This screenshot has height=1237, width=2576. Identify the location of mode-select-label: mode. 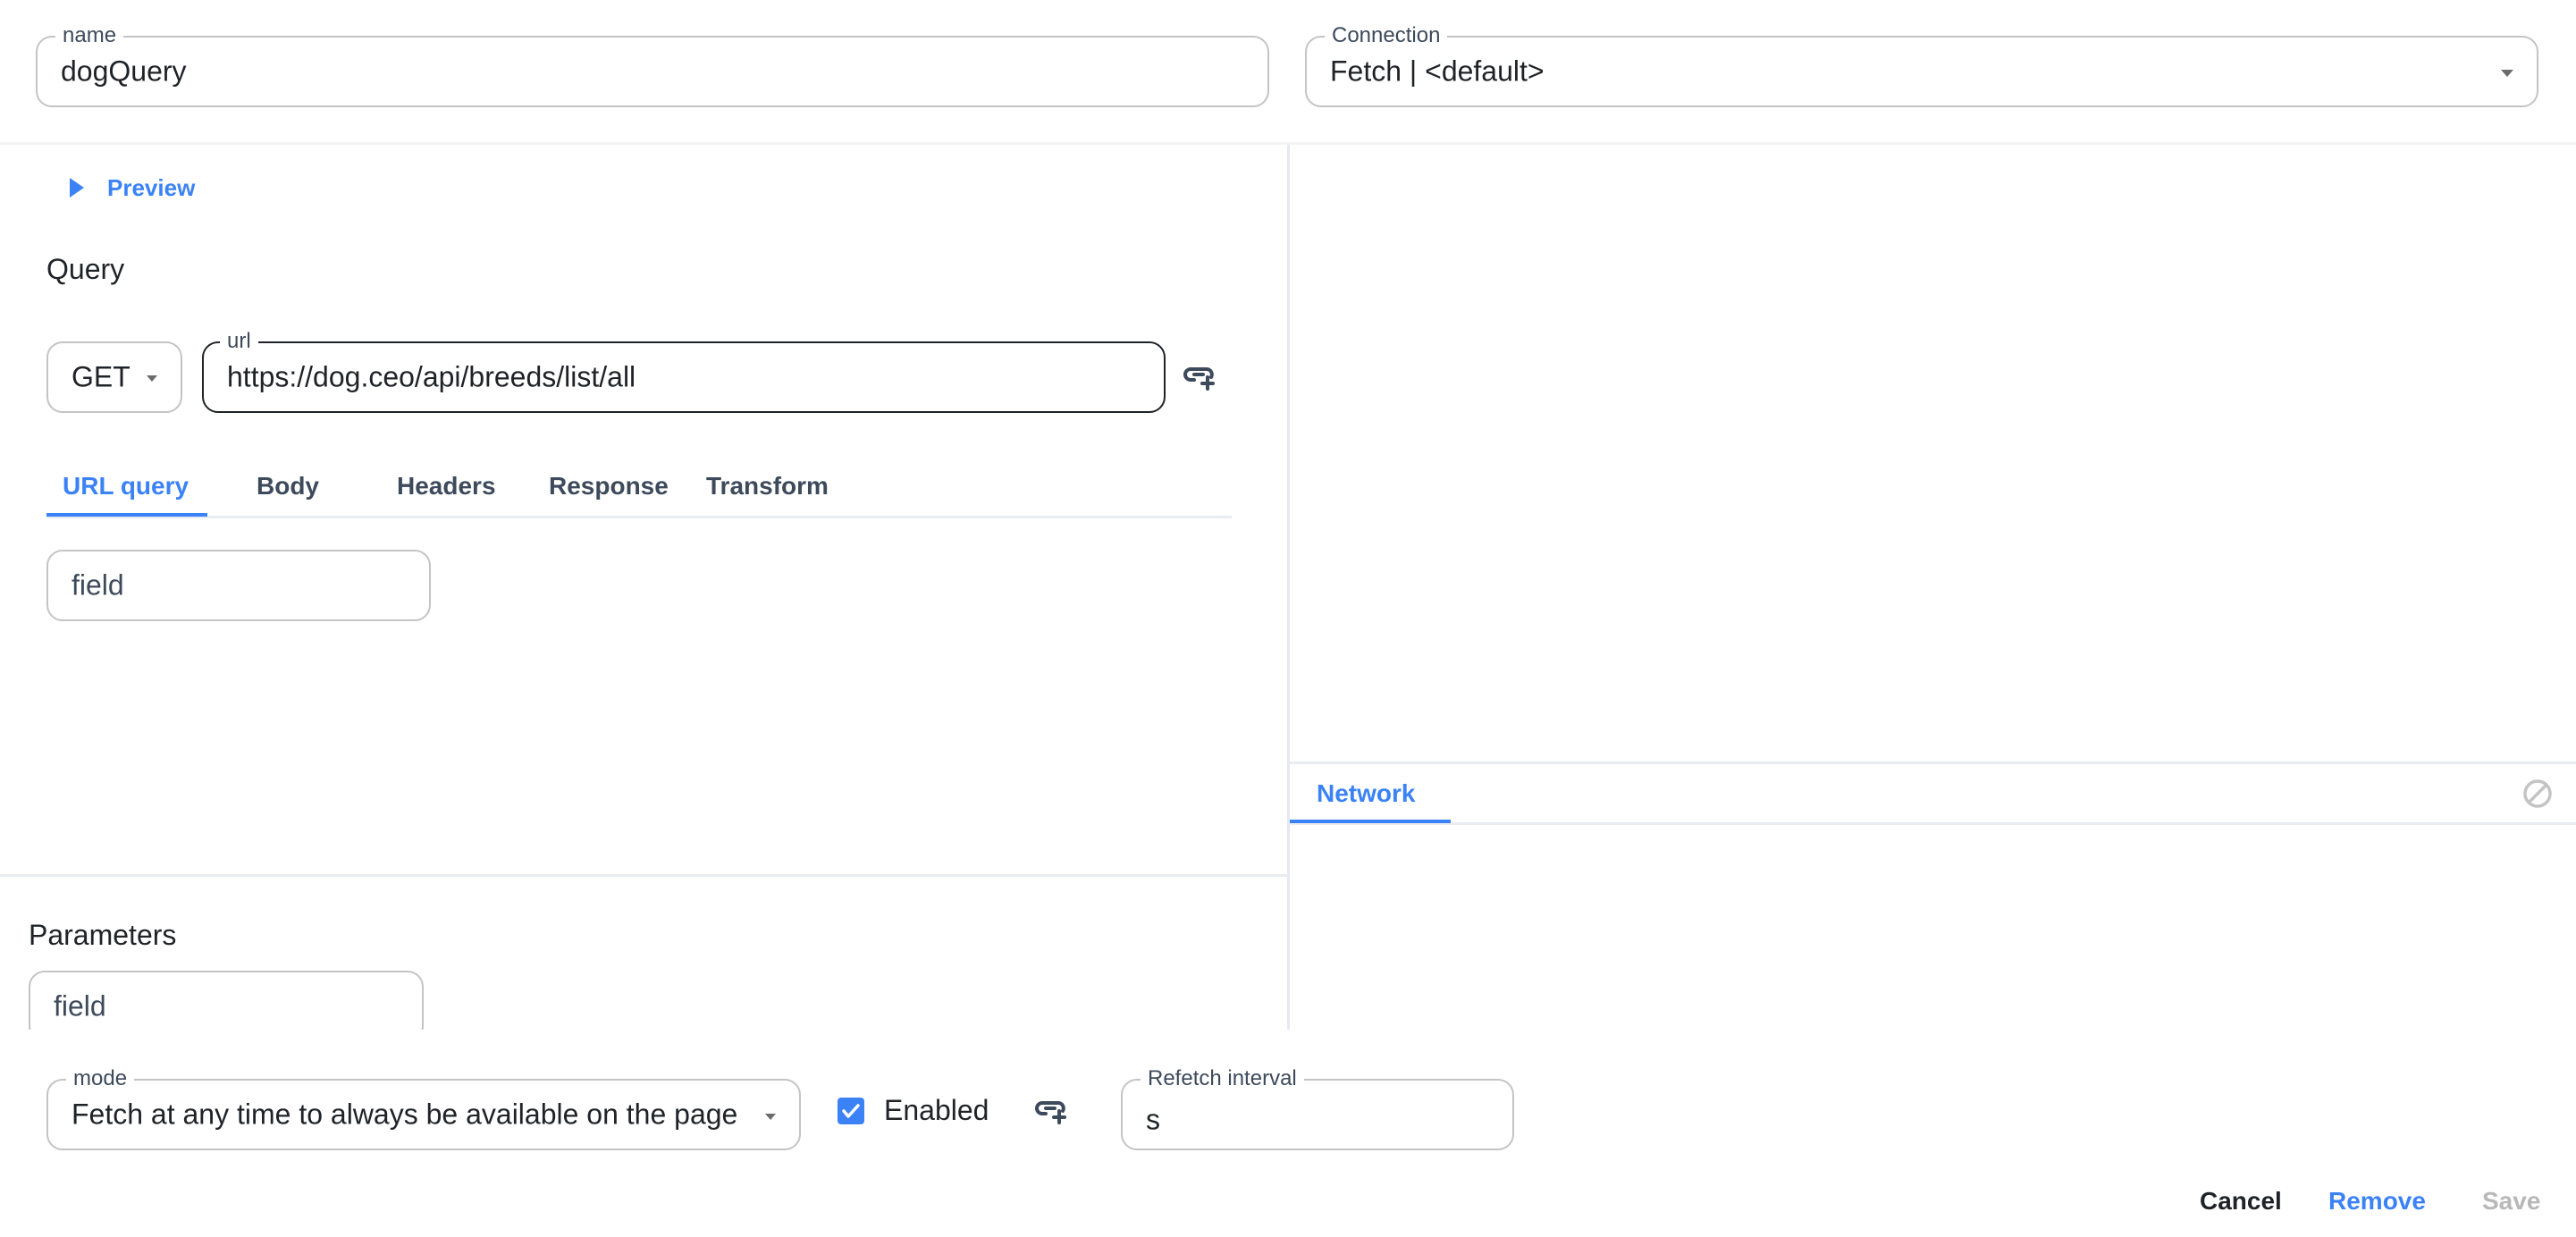
(101, 1078).